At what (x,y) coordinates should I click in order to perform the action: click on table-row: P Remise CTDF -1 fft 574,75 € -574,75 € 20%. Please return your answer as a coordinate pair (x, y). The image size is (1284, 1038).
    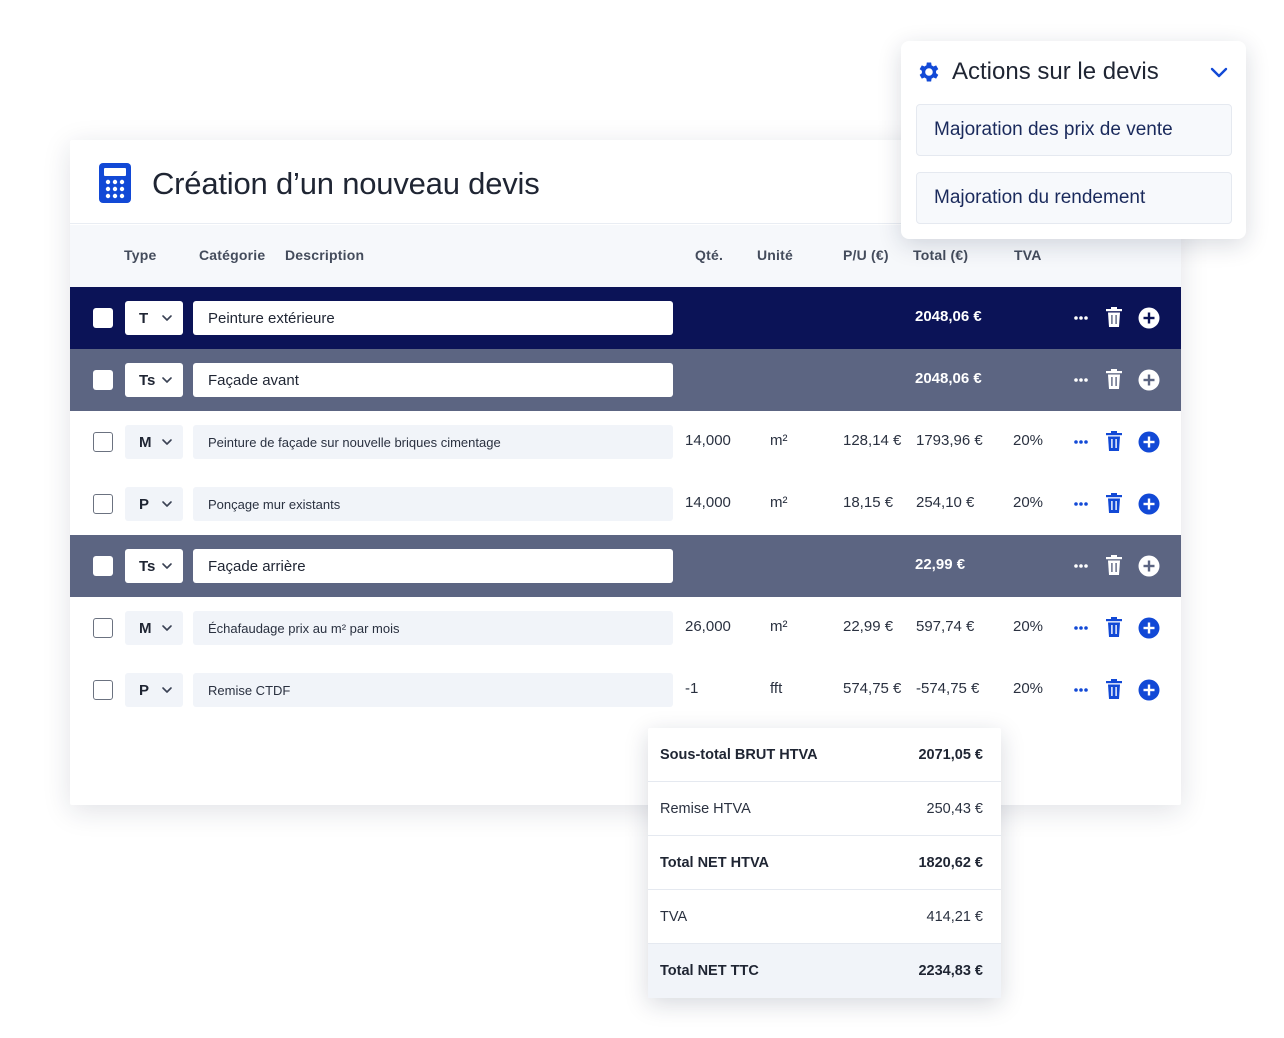
    Looking at the image, I should click on (625, 690).